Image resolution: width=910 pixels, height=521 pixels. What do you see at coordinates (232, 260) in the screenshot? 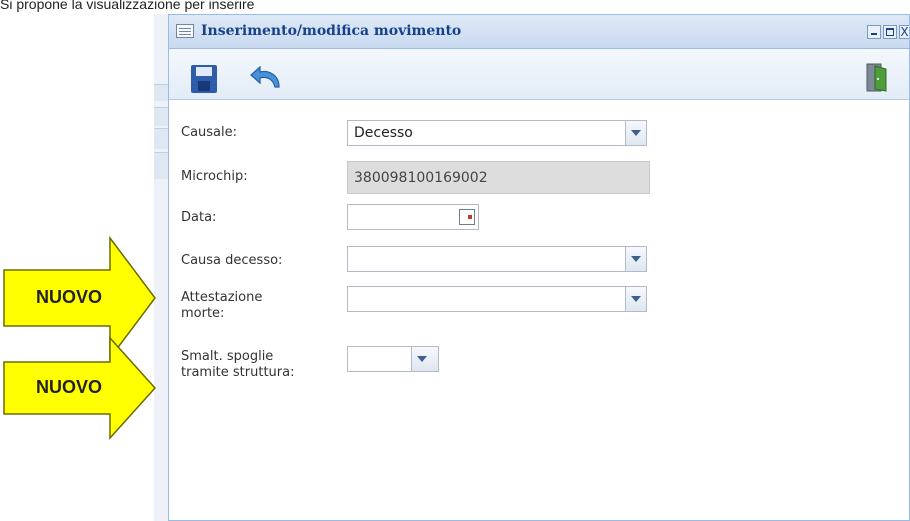
I see `causa-decesso-label: Causa decesso:` at bounding box center [232, 260].